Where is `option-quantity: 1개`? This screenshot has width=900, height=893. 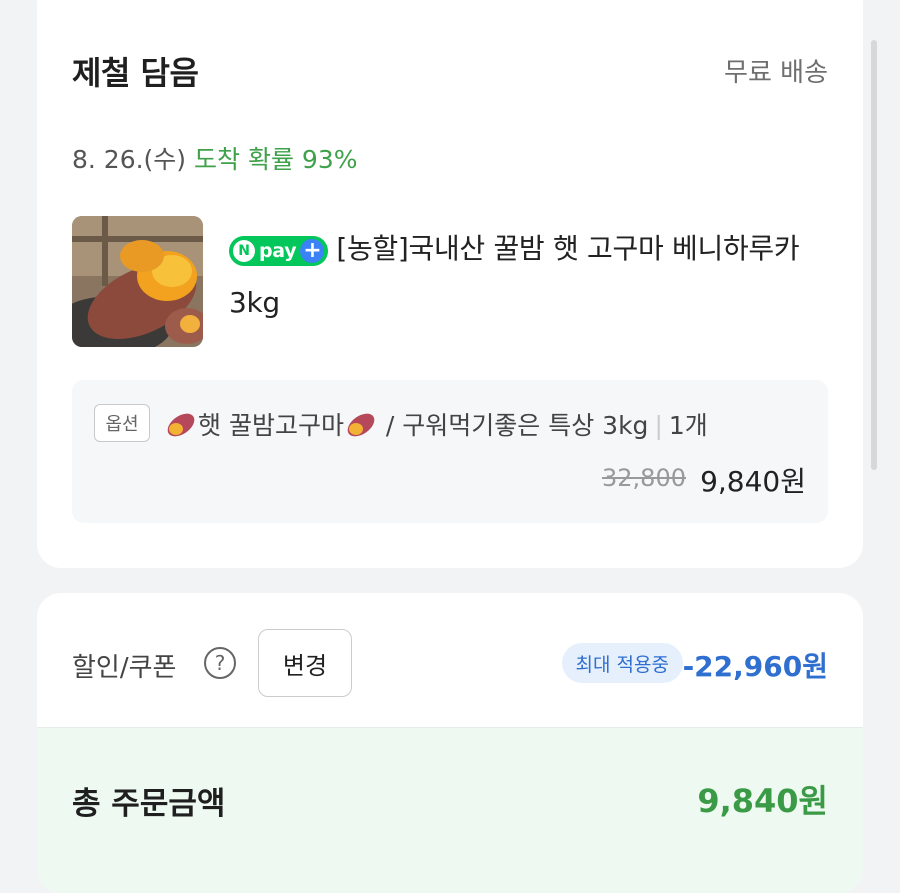 option-quantity: 1개 is located at coordinates (688, 425).